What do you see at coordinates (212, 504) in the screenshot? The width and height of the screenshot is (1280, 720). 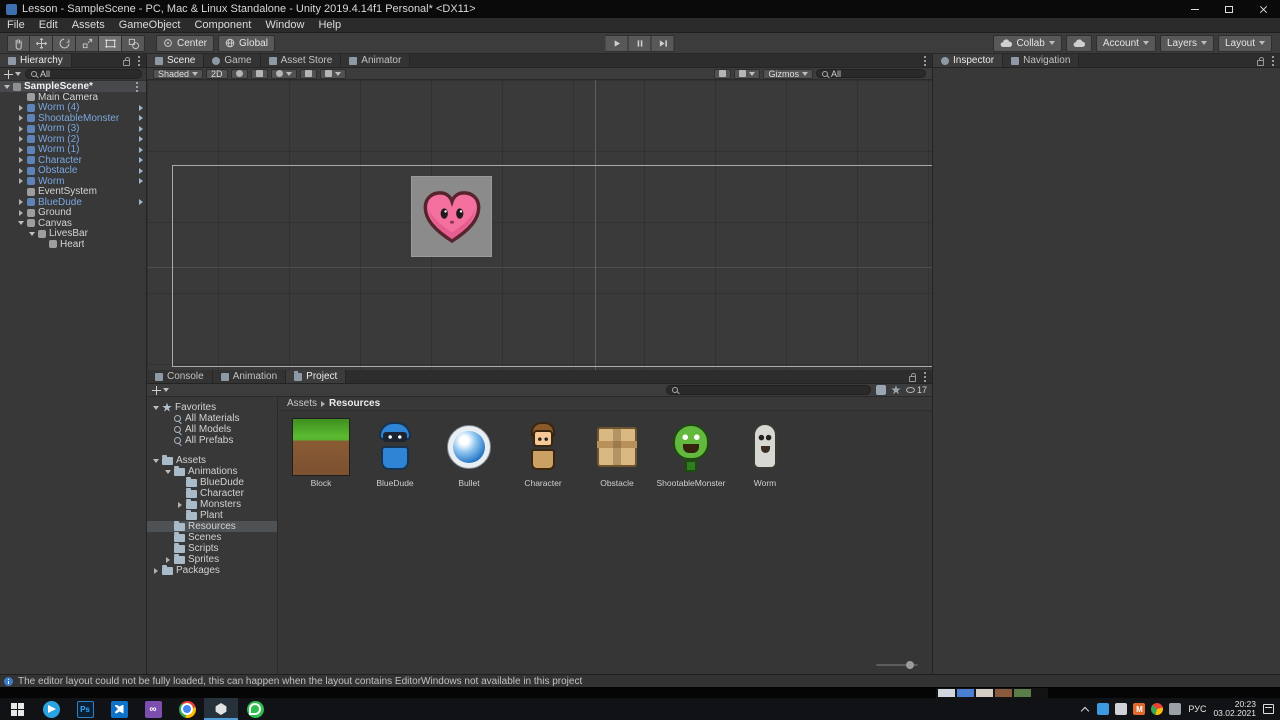 I see `project-tree-item: Monsters` at bounding box center [212, 504].